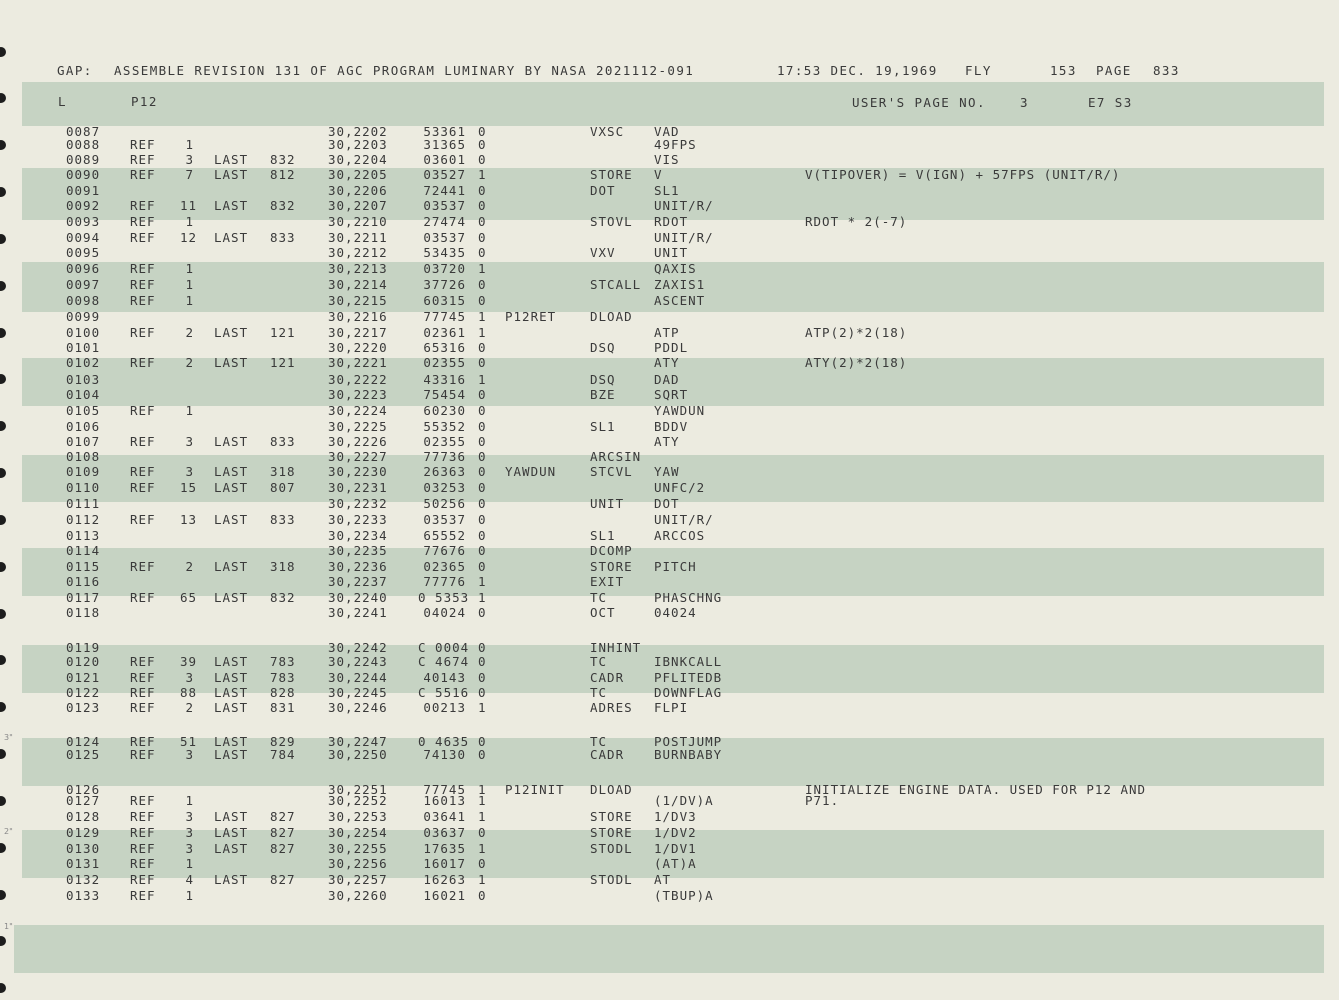 This screenshot has height=1000, width=1339. Describe the element at coordinates (83, 692) in the screenshot. I see `line-number: 0122` at that location.